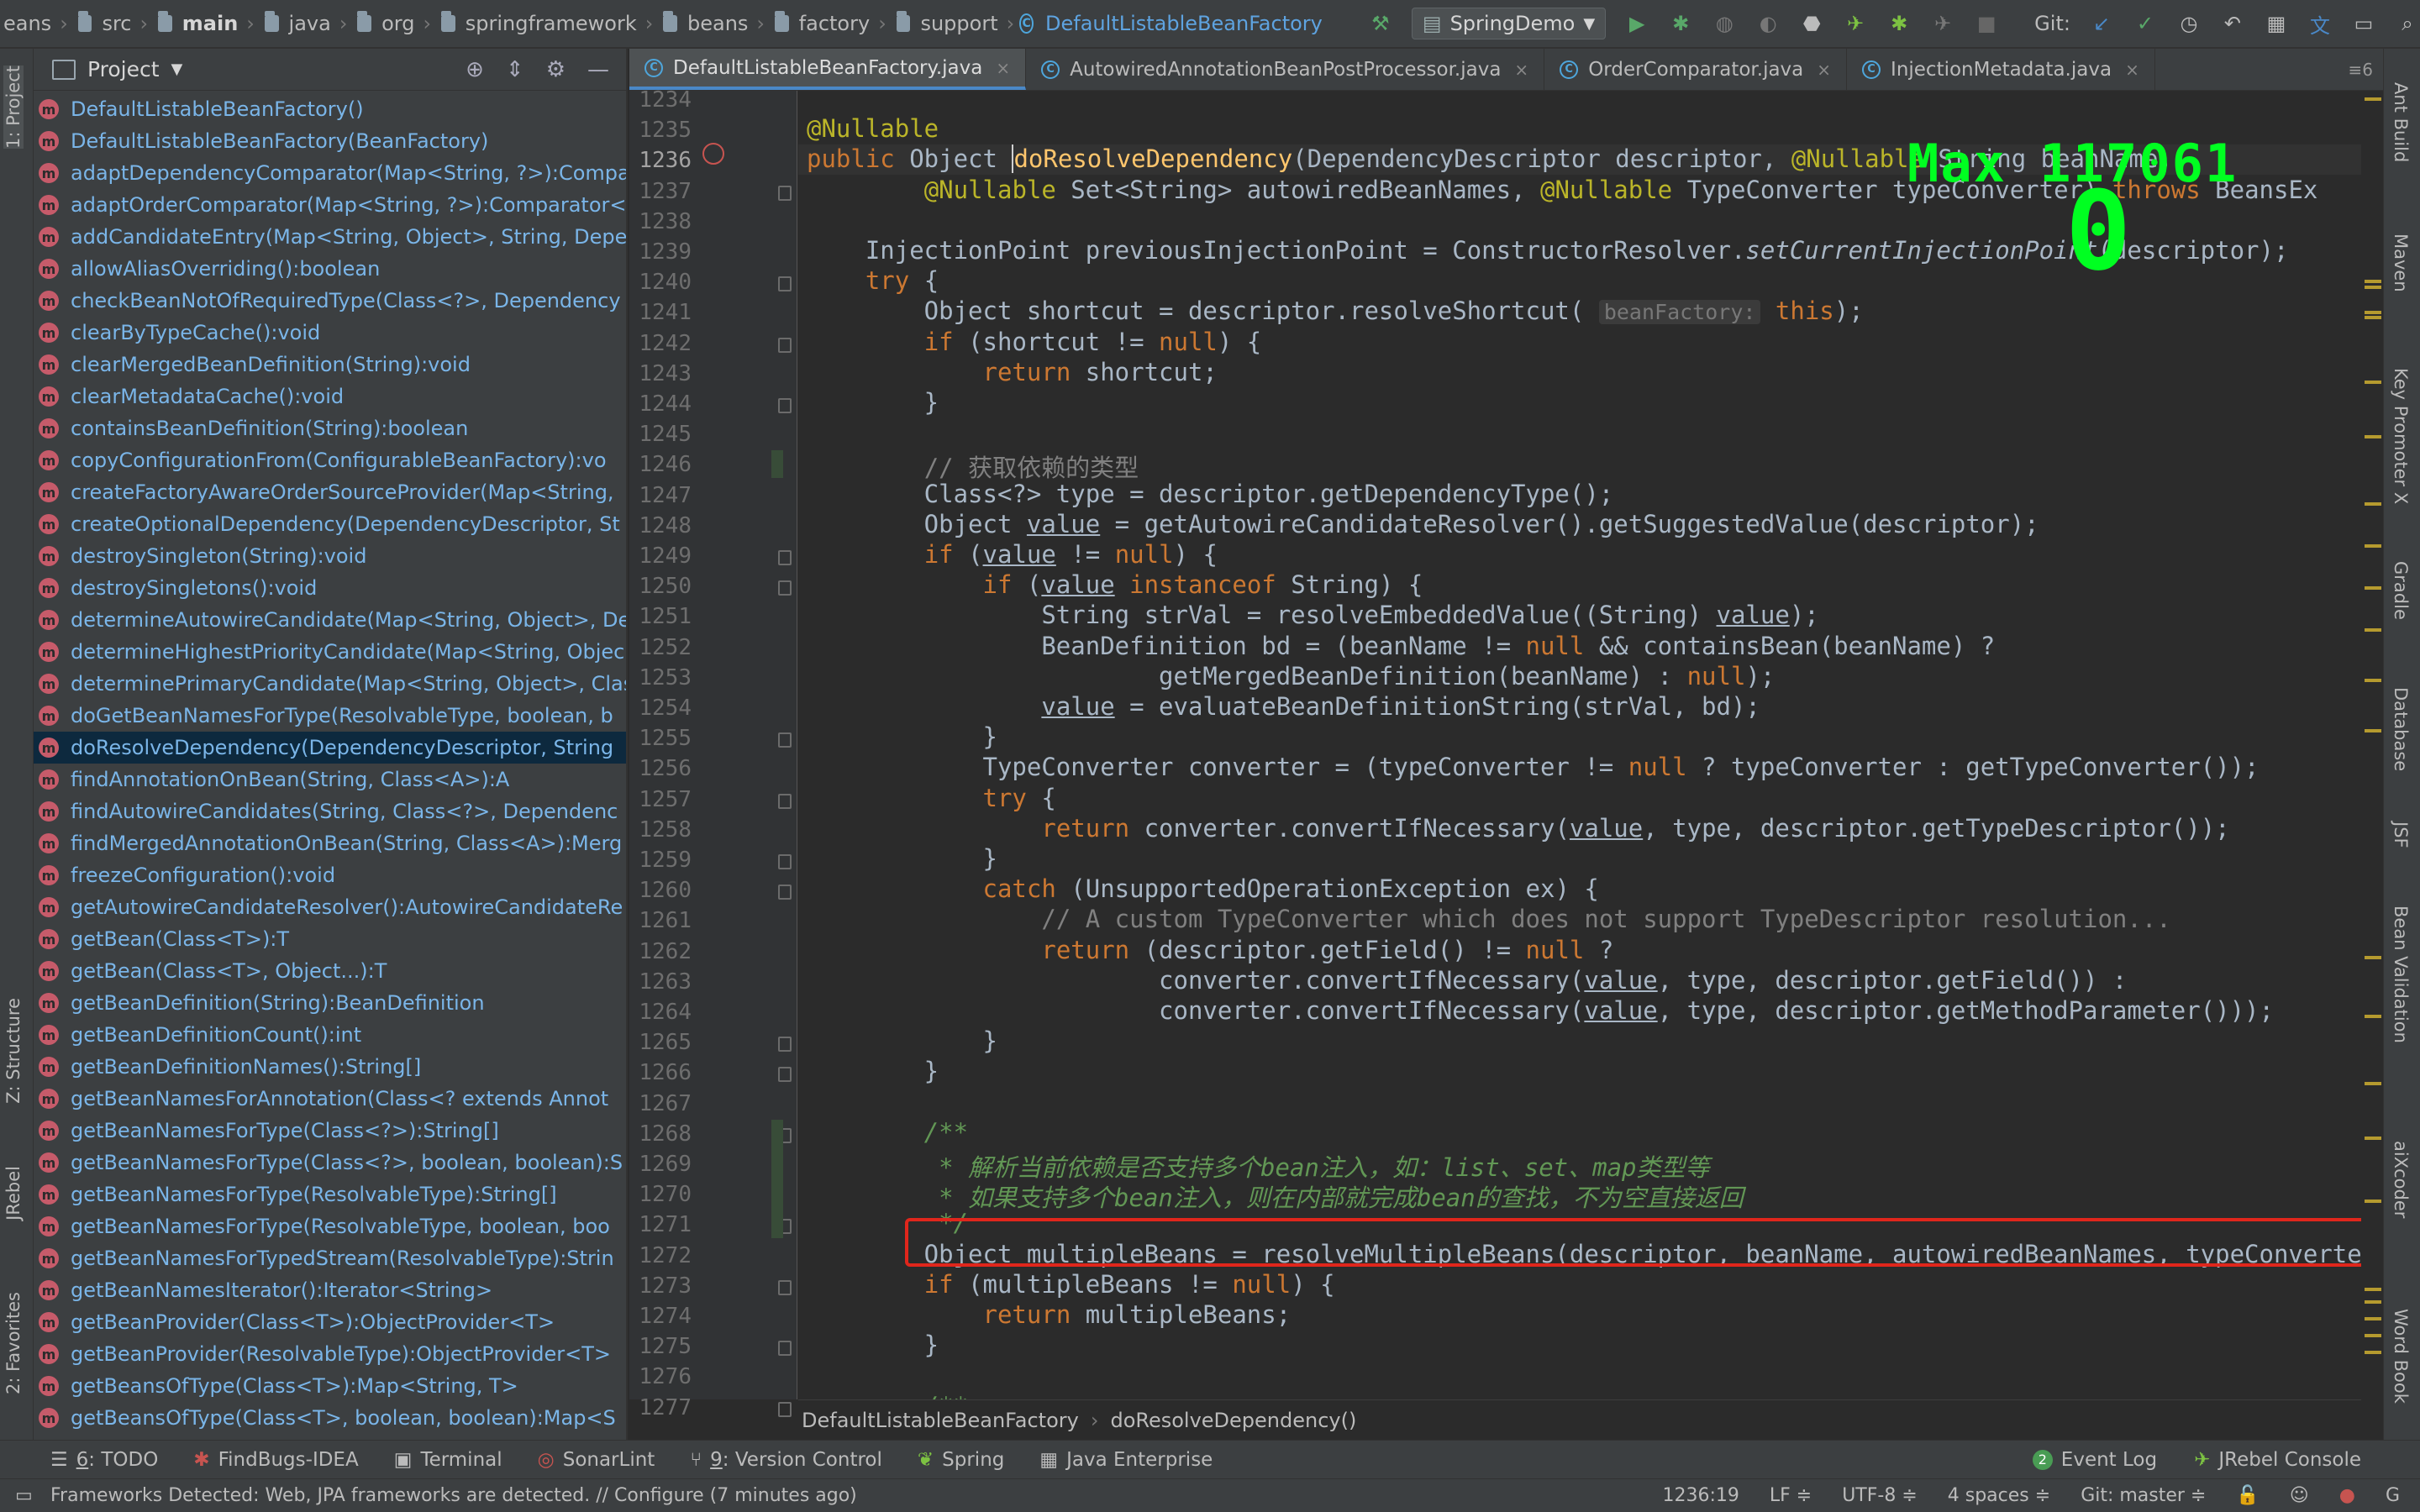 This screenshot has height=1512, width=2420. Describe the element at coordinates (330, 269) in the screenshot. I see `method-list-item: m allowAliasOverriding():boolean` at that location.